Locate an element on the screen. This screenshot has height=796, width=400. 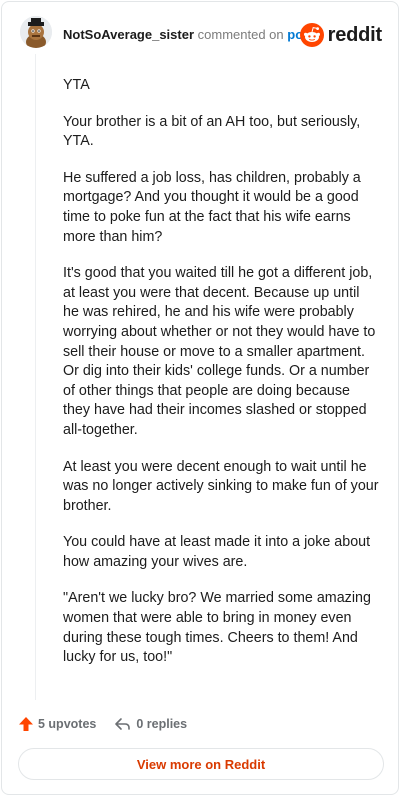
reddit-brand: reddit is located at coordinates (341, 35).